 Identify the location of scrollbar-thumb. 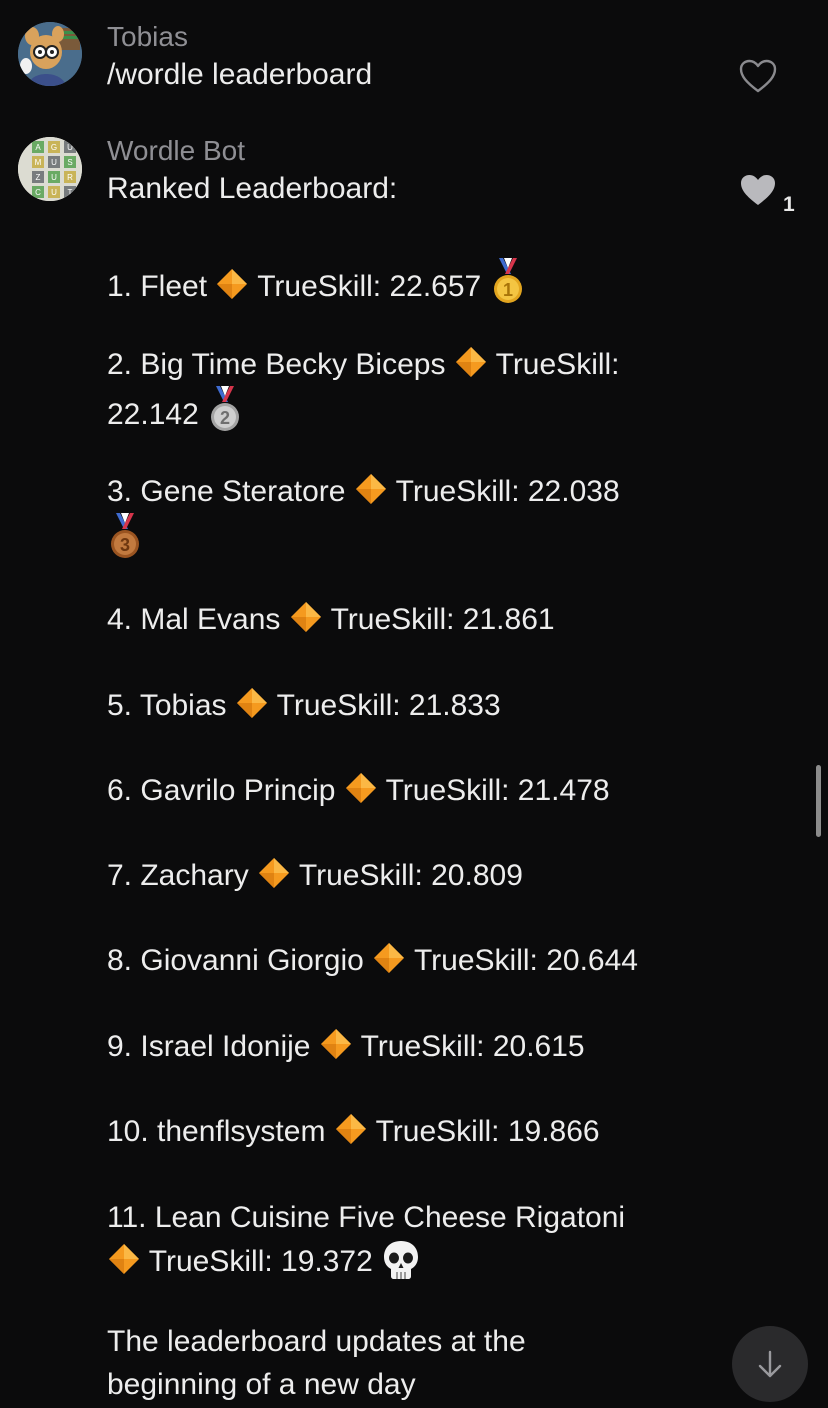
(818, 801).